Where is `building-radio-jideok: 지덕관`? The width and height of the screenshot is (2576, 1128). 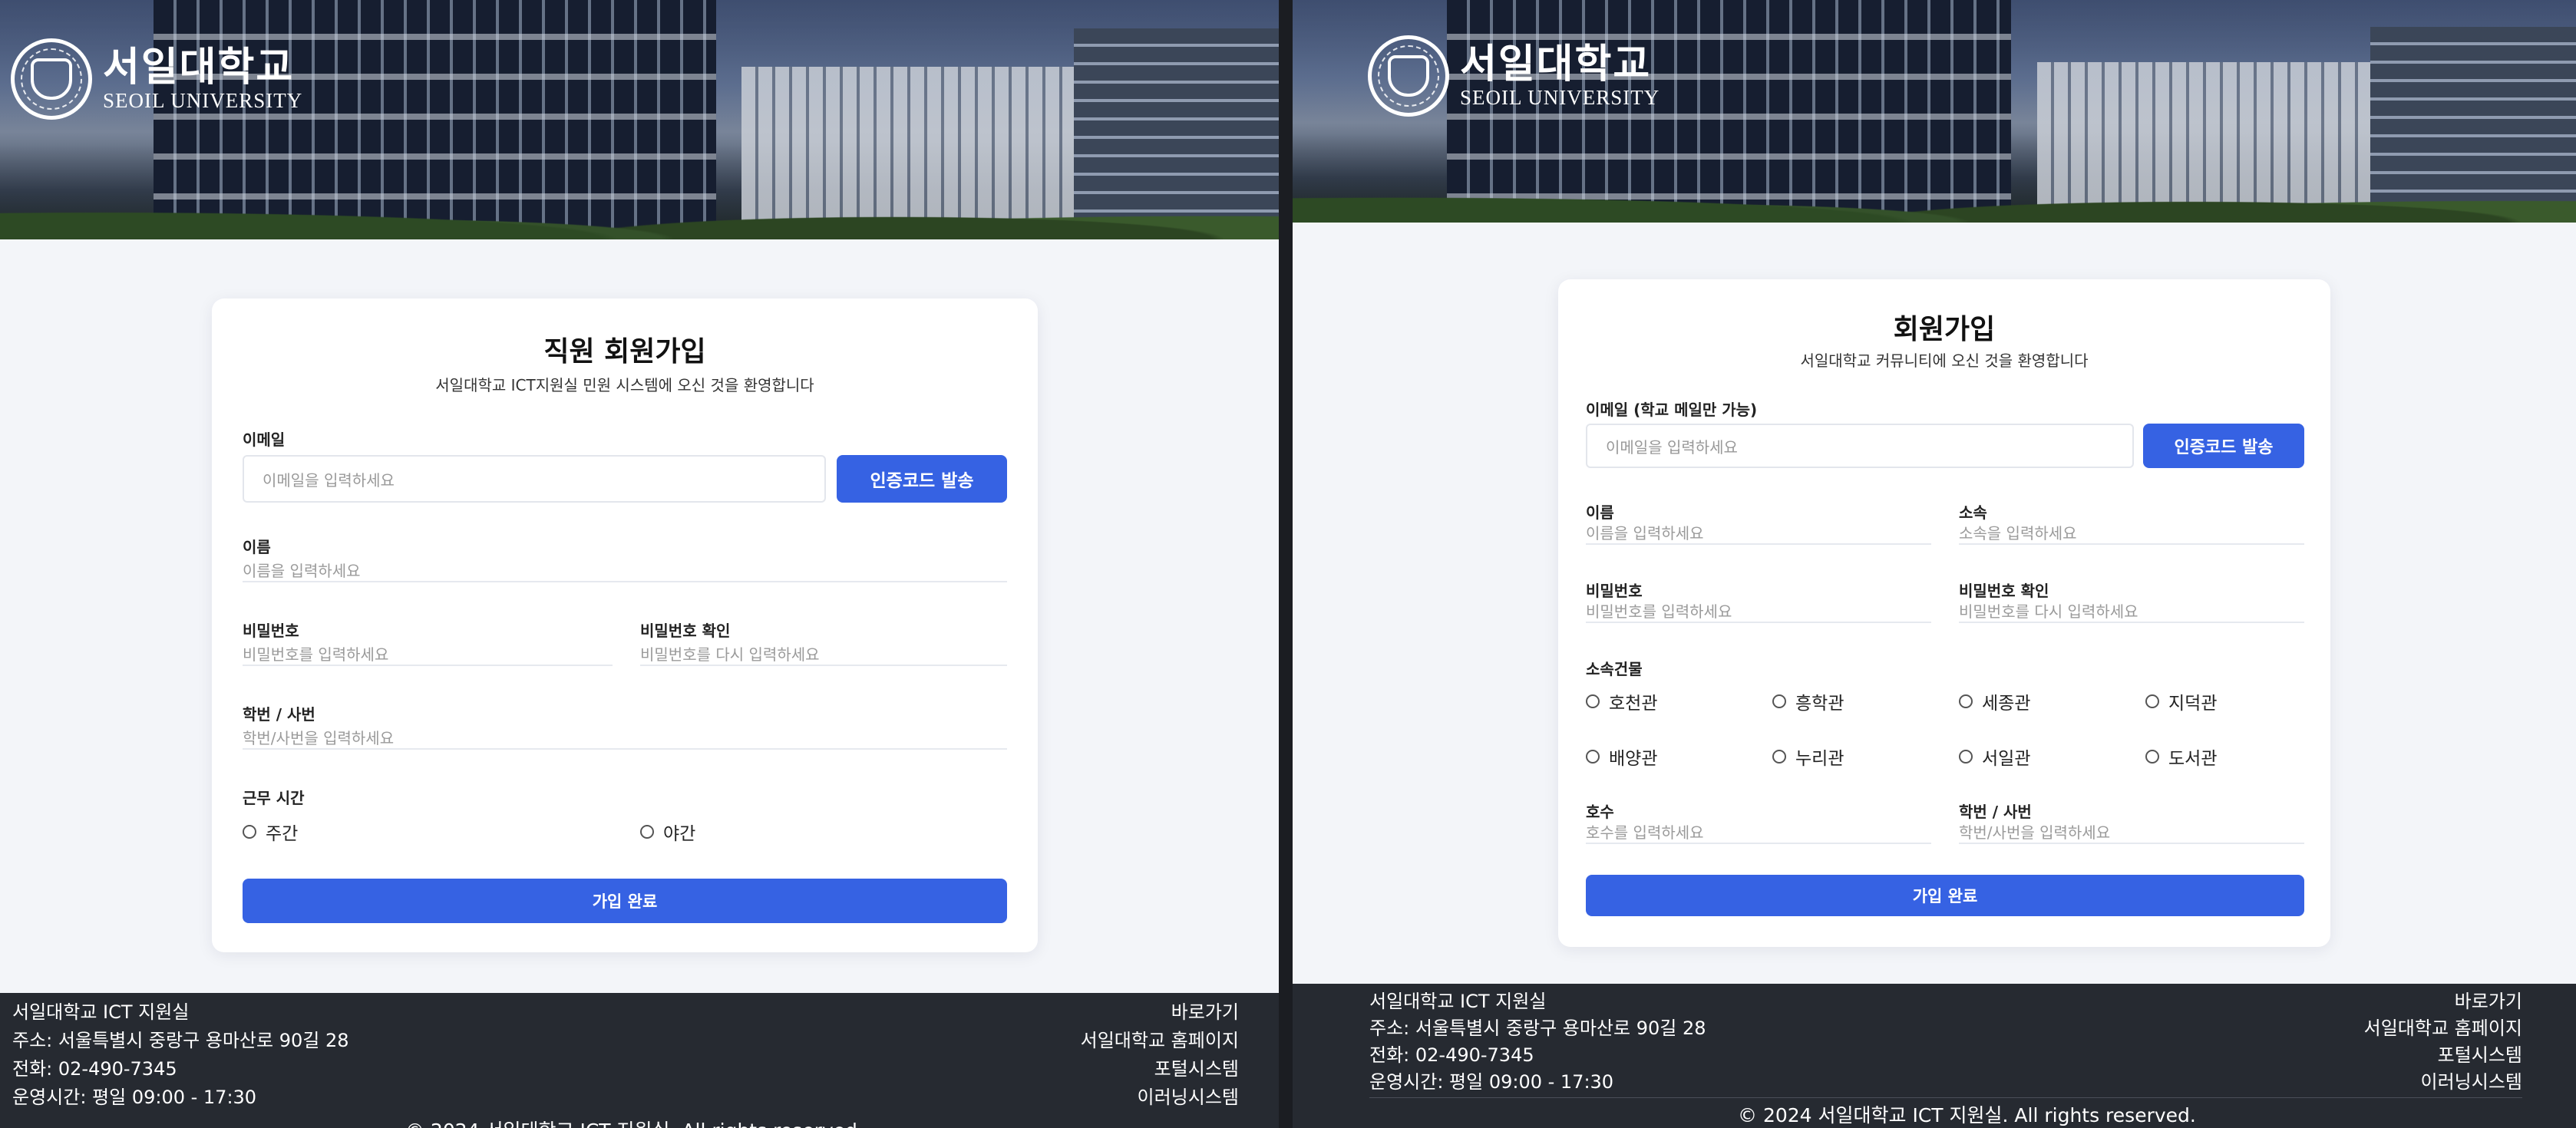 building-radio-jideok: 지덕관 is located at coordinates (2181, 701).